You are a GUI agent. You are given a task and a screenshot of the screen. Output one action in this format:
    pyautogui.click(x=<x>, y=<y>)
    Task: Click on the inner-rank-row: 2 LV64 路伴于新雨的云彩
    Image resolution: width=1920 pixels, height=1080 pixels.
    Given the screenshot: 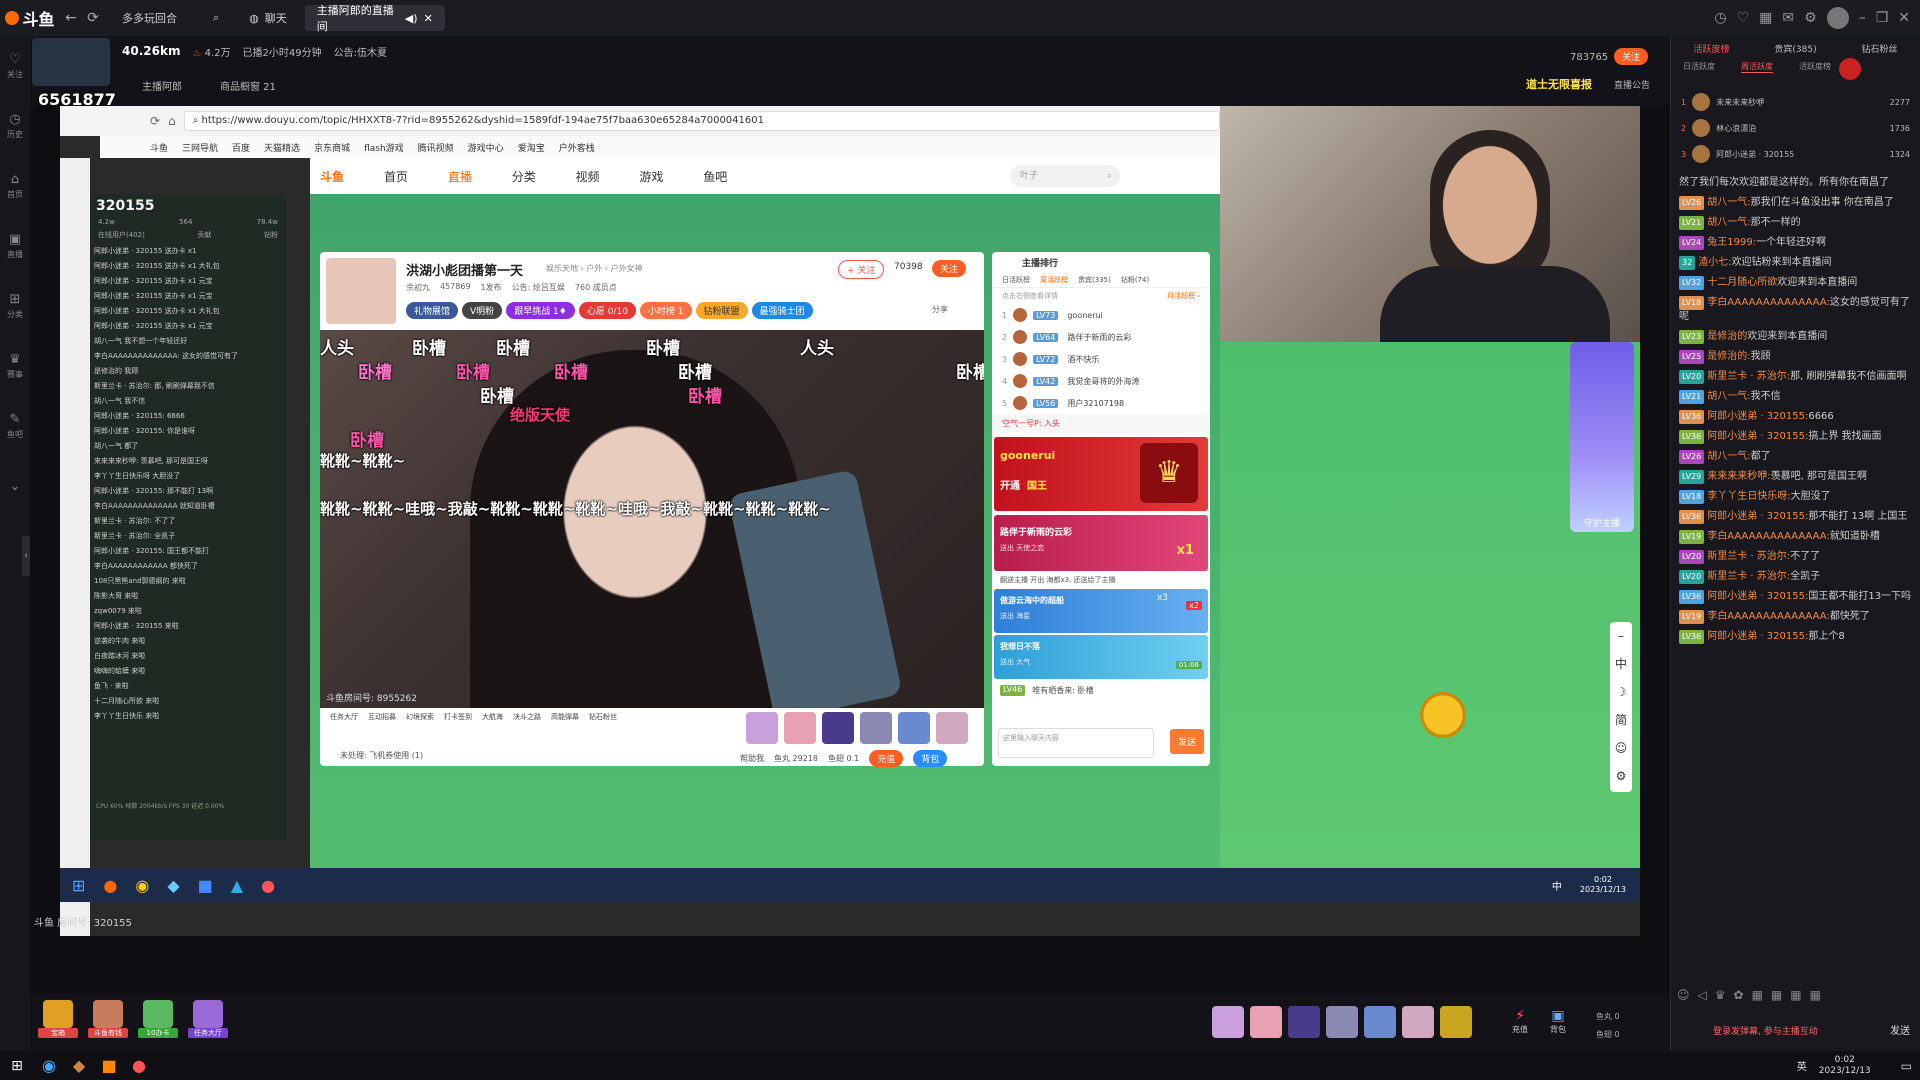 What is the action you would take?
    pyautogui.click(x=1101, y=337)
    